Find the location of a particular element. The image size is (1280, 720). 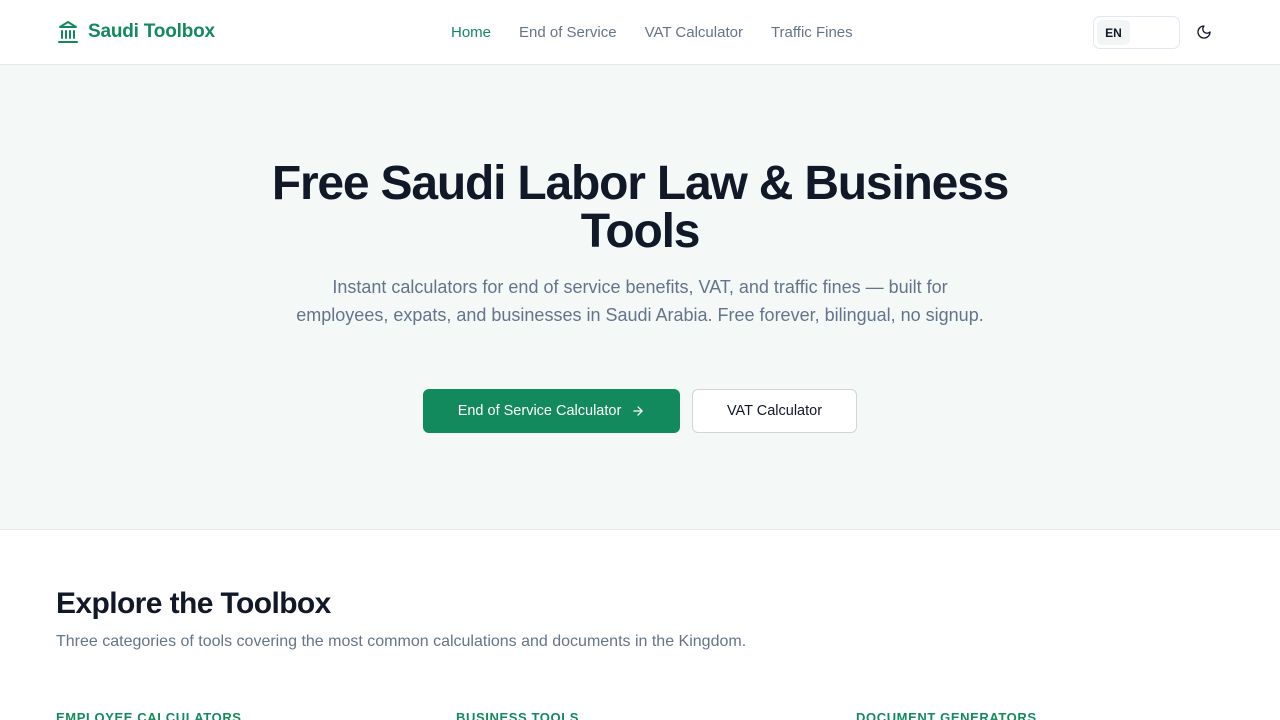

landmark-icon is located at coordinates (68, 32).